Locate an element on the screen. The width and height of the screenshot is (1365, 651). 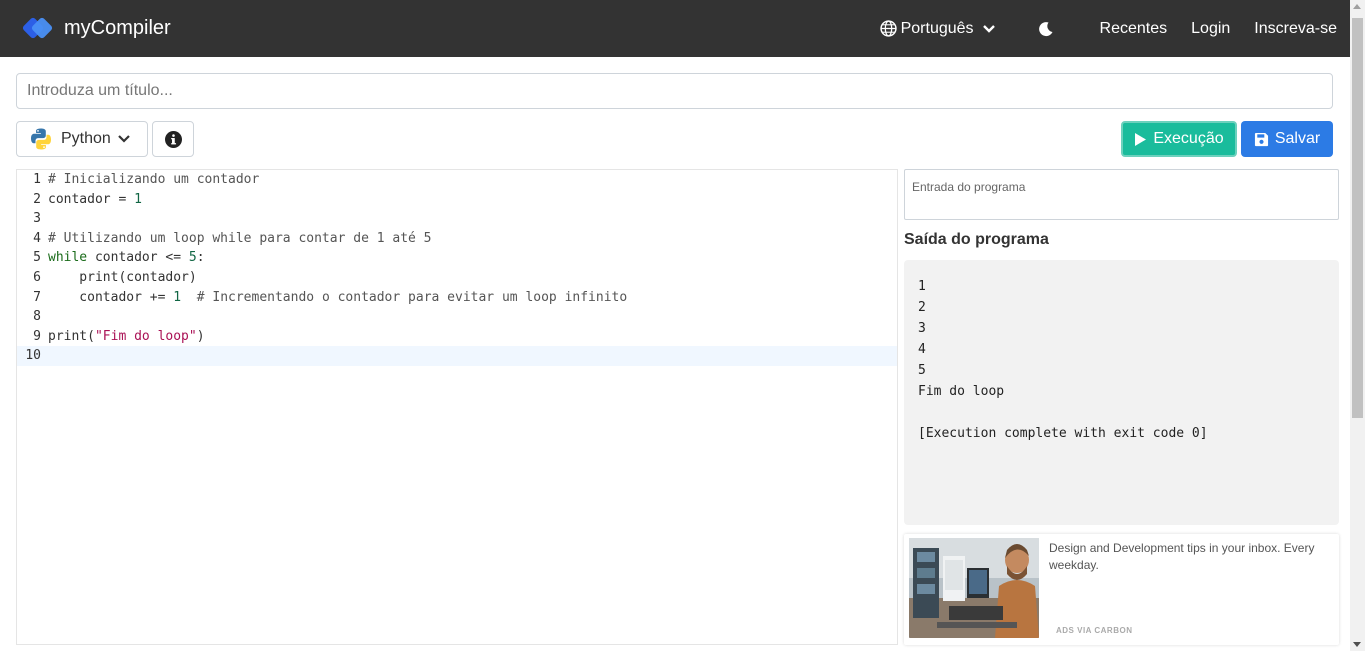
info-button is located at coordinates (173, 139).